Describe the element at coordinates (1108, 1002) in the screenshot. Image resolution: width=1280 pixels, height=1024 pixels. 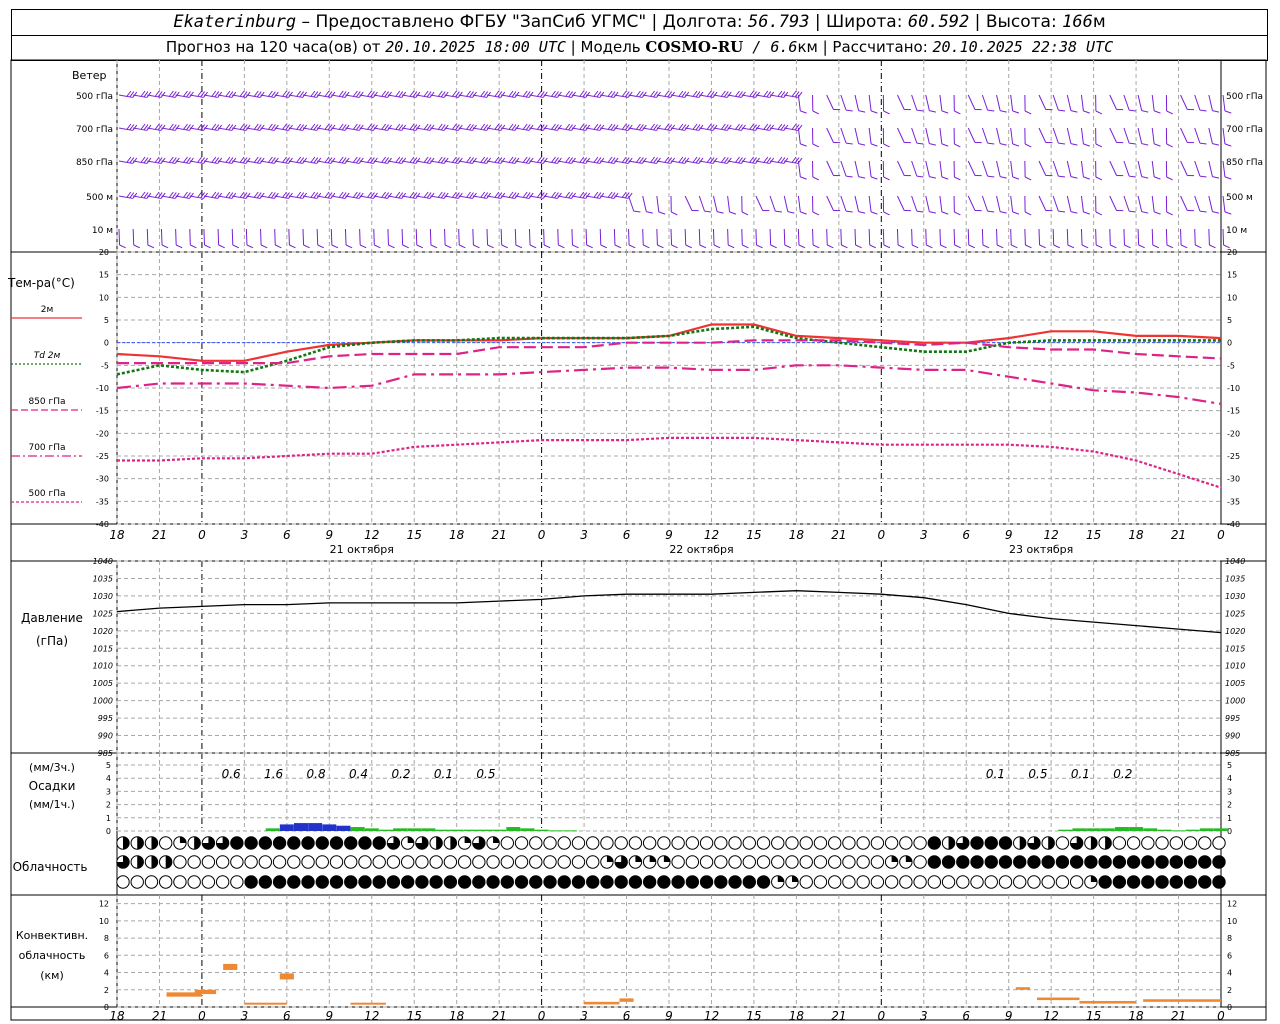
I see `conv-cloud-bar` at that location.